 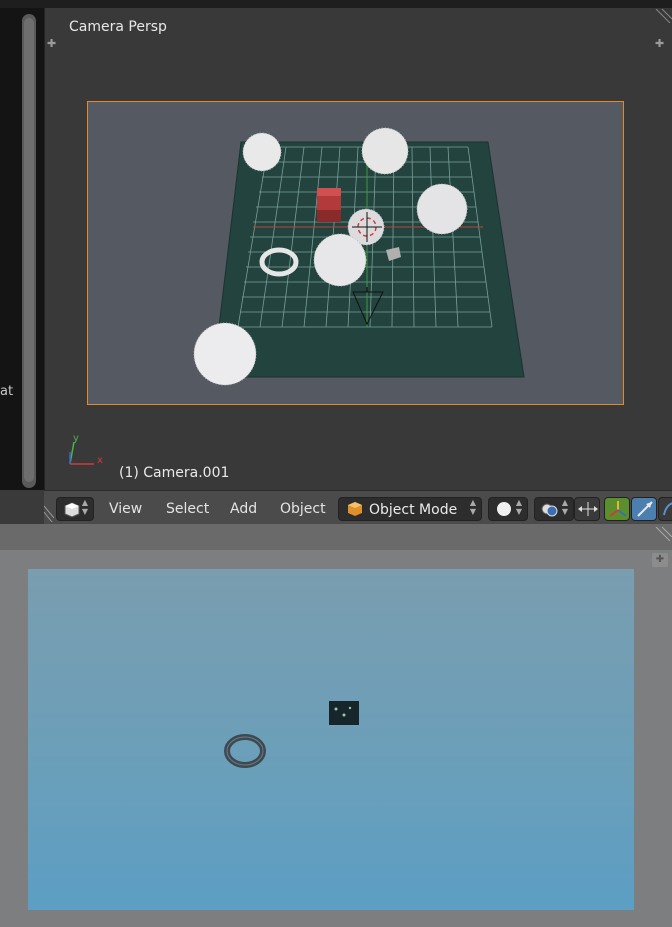 What do you see at coordinates (504, 509) in the screenshot?
I see `shading-sphere-icon` at bounding box center [504, 509].